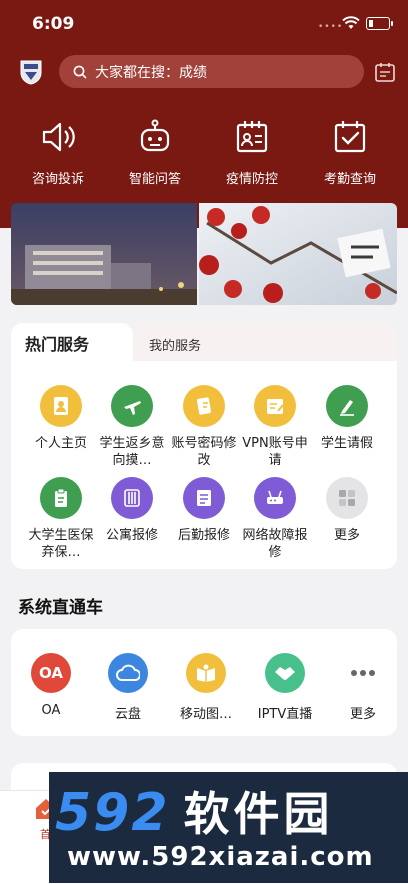  What do you see at coordinates (154, 179) in the screenshot?
I see `quick-action-label: 智能问答` at bounding box center [154, 179].